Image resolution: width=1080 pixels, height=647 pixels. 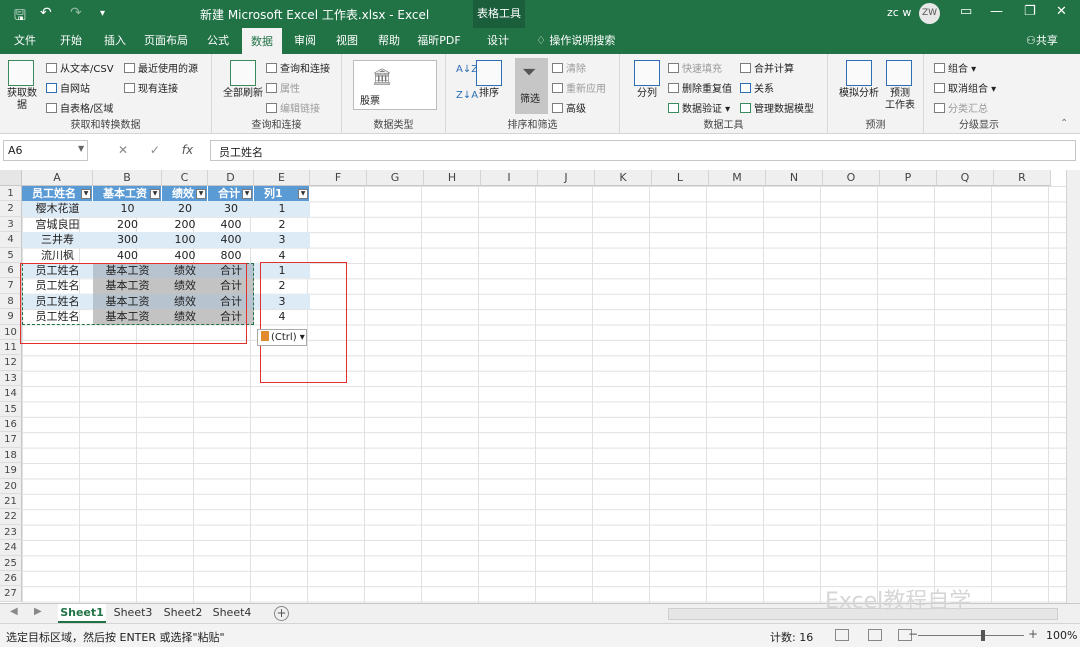 I want to click on row-header-13: 13, so click(x=11, y=378).